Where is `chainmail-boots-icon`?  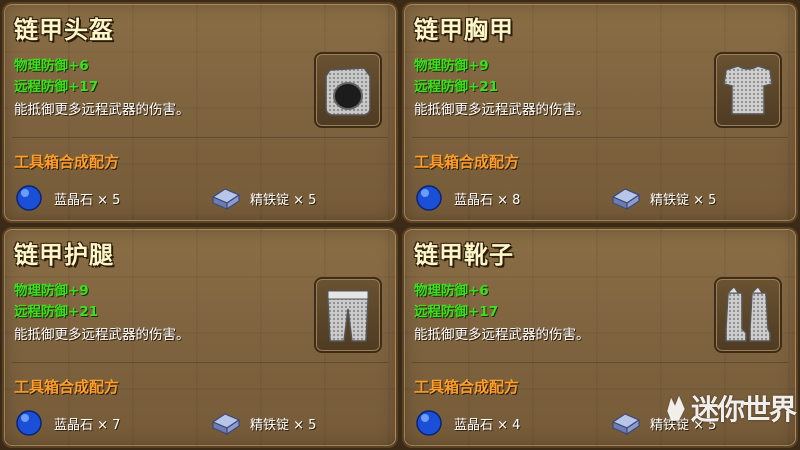
chainmail-boots-icon is located at coordinates (748, 314).